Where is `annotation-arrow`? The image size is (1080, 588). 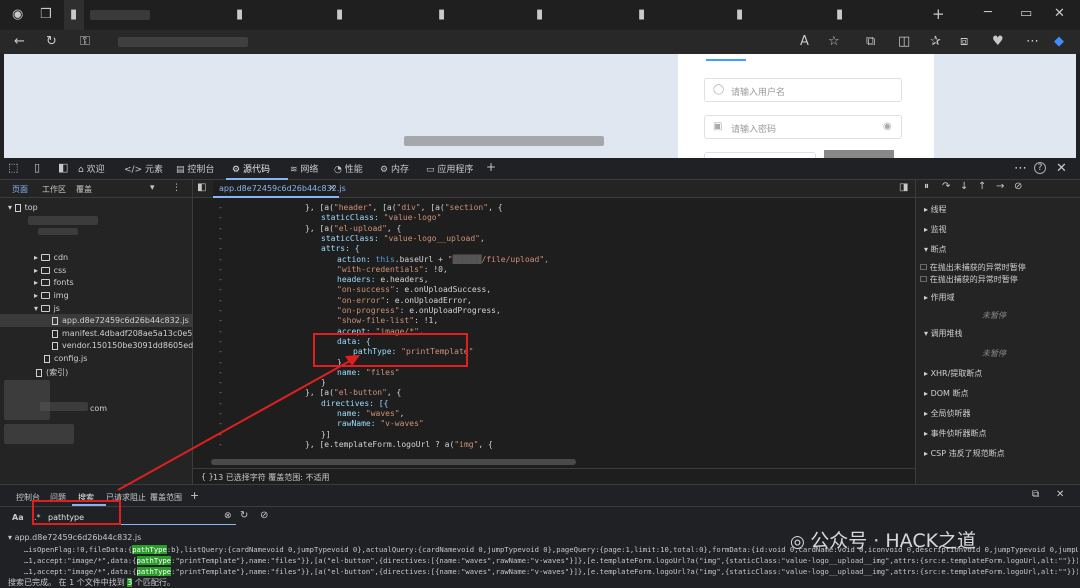
annotation-arrow is located at coordinates (238, 423).